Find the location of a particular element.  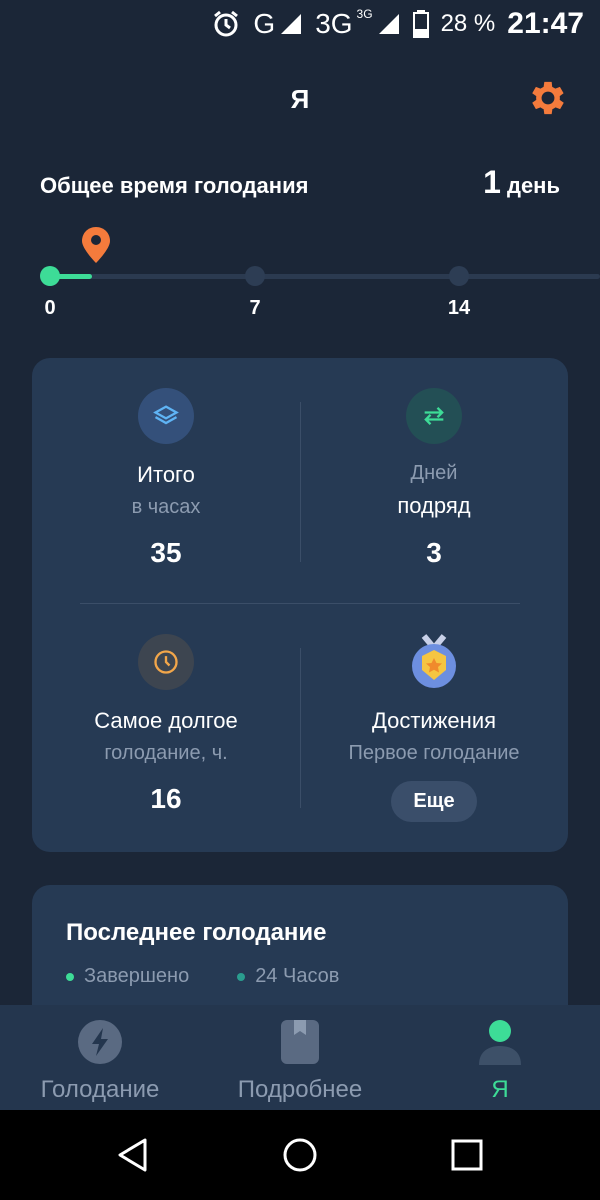

stat-longest: Самое долгое голодание, ч. 16 is located at coordinates (166, 724).